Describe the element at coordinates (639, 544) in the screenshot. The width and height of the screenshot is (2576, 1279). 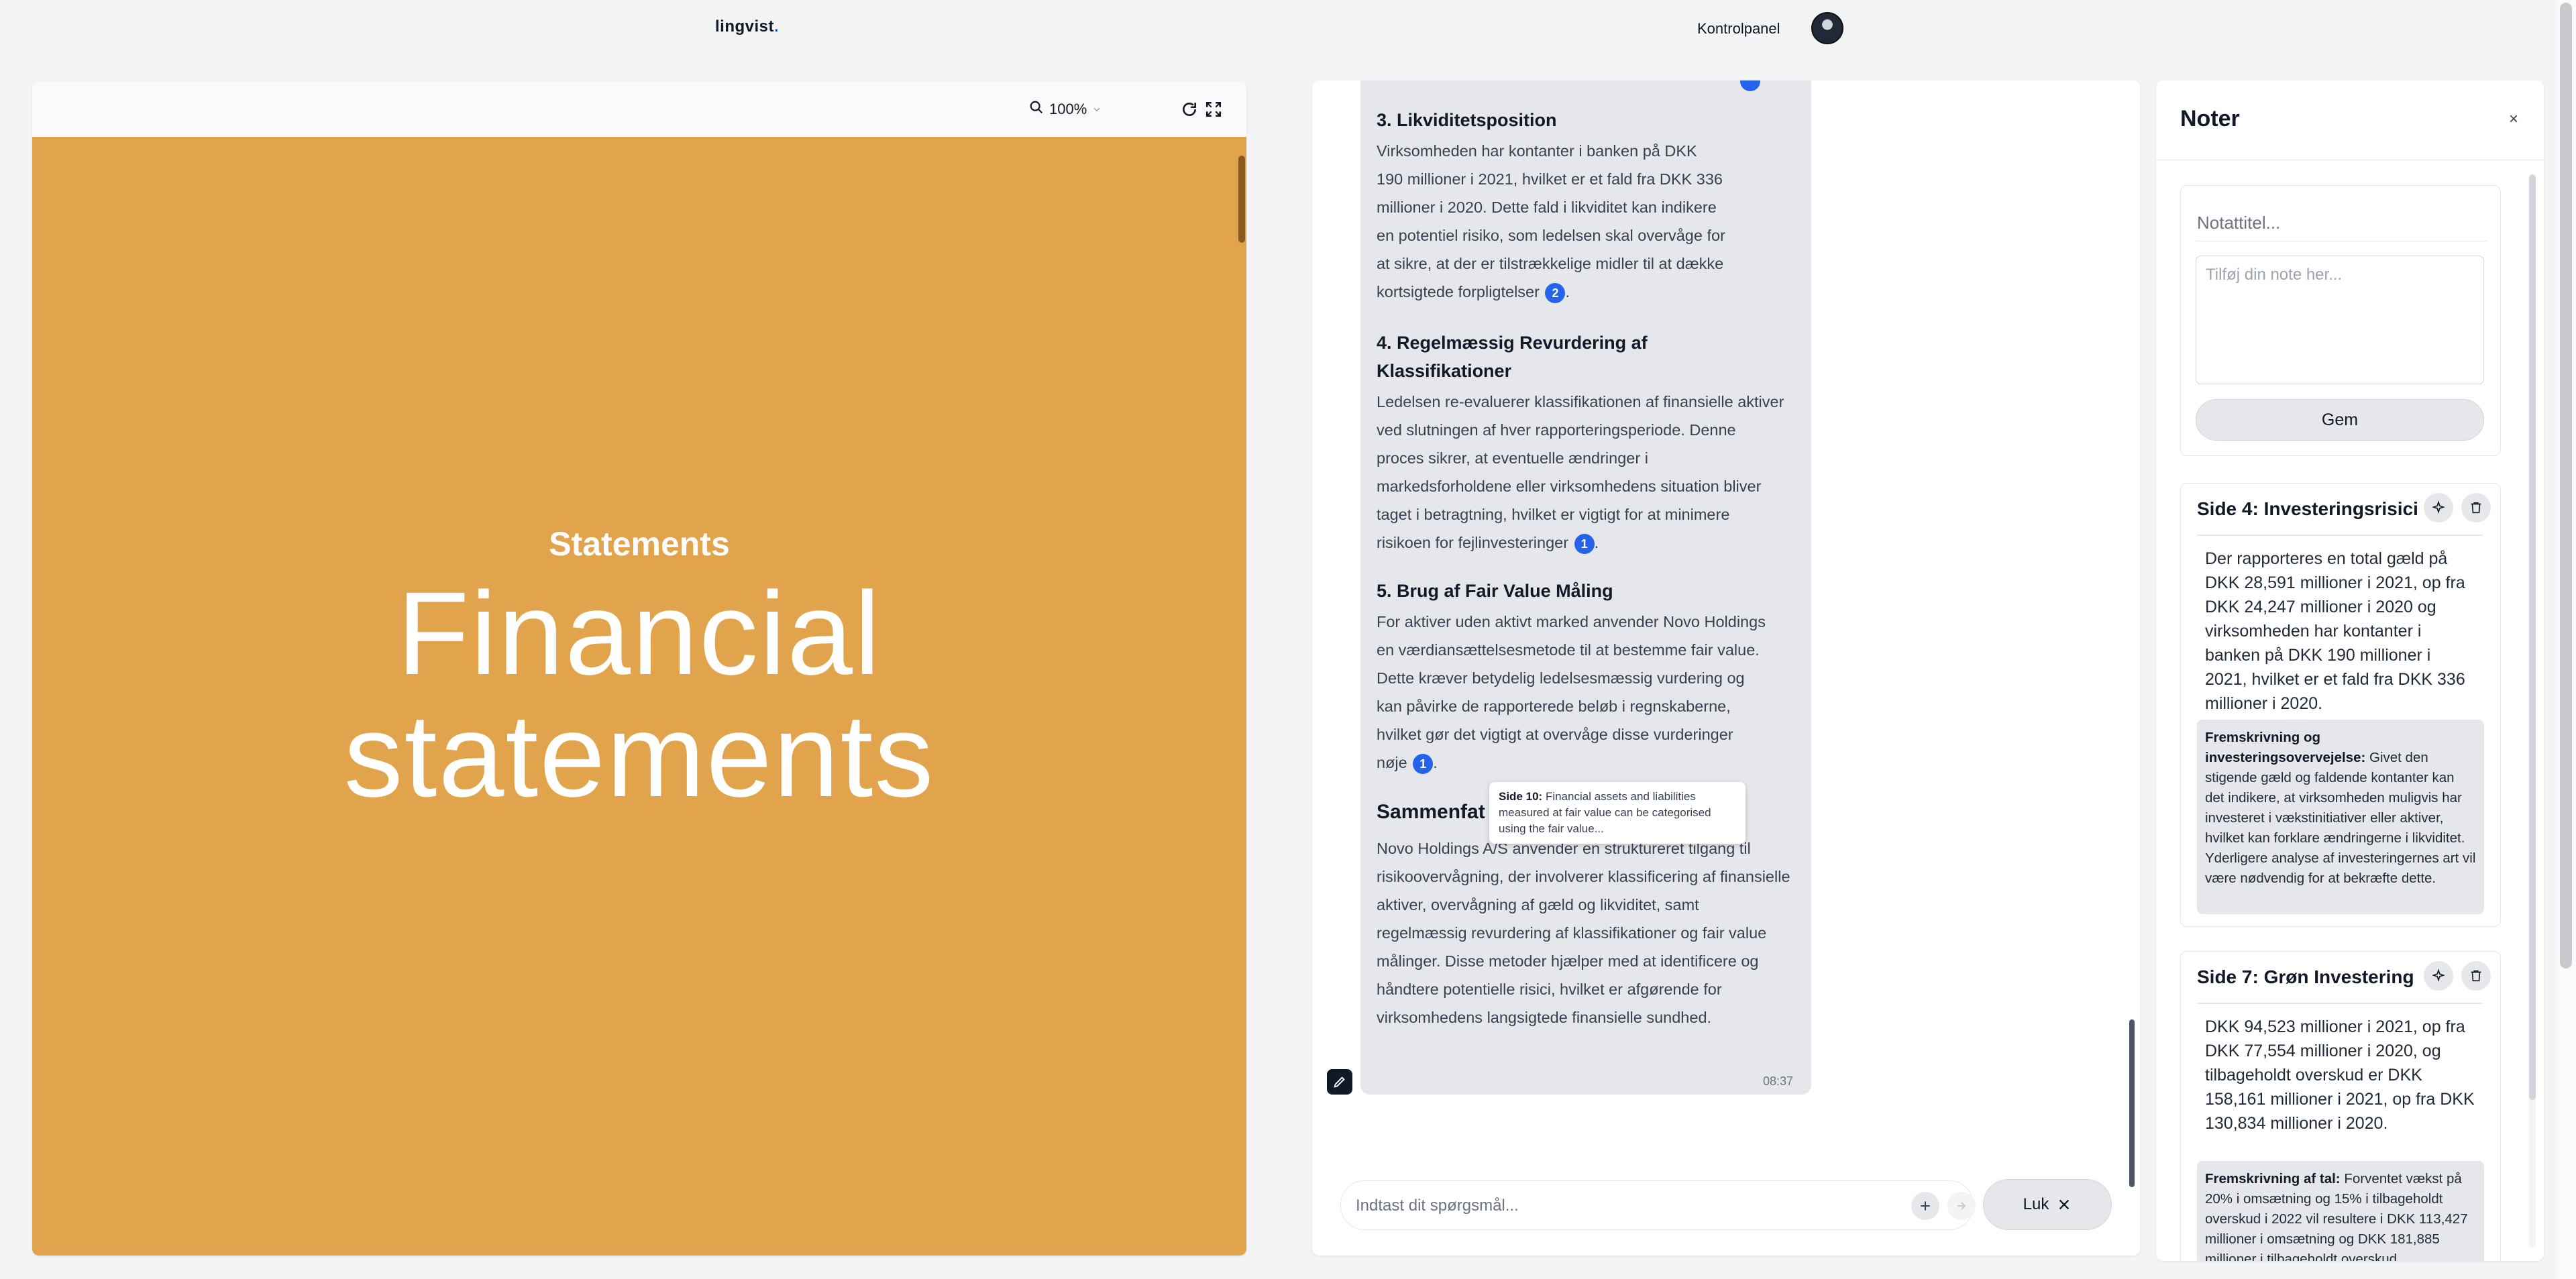
I see `page-subtitle: Statements` at that location.